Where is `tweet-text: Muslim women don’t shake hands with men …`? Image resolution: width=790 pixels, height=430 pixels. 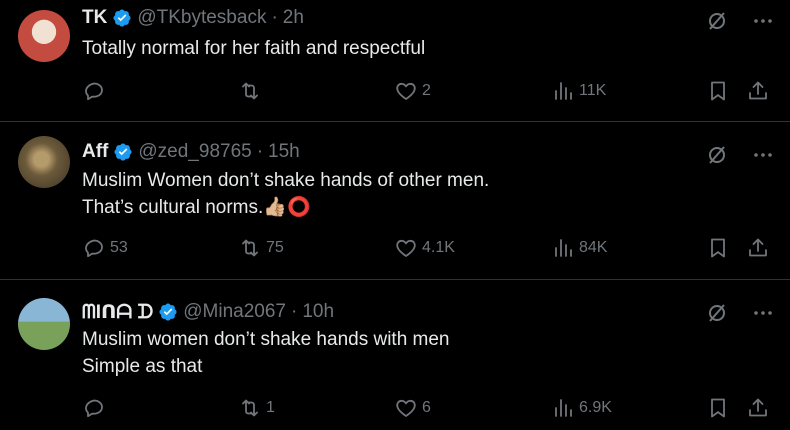
tweet-text: Muslim women don’t shake hands with men … is located at coordinates (266, 353).